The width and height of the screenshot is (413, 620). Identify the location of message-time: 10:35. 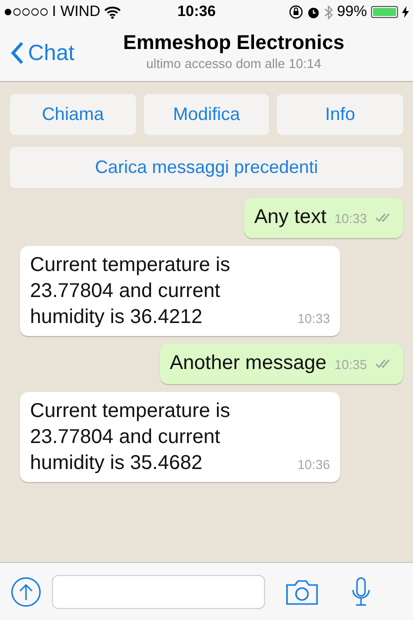
(350, 365).